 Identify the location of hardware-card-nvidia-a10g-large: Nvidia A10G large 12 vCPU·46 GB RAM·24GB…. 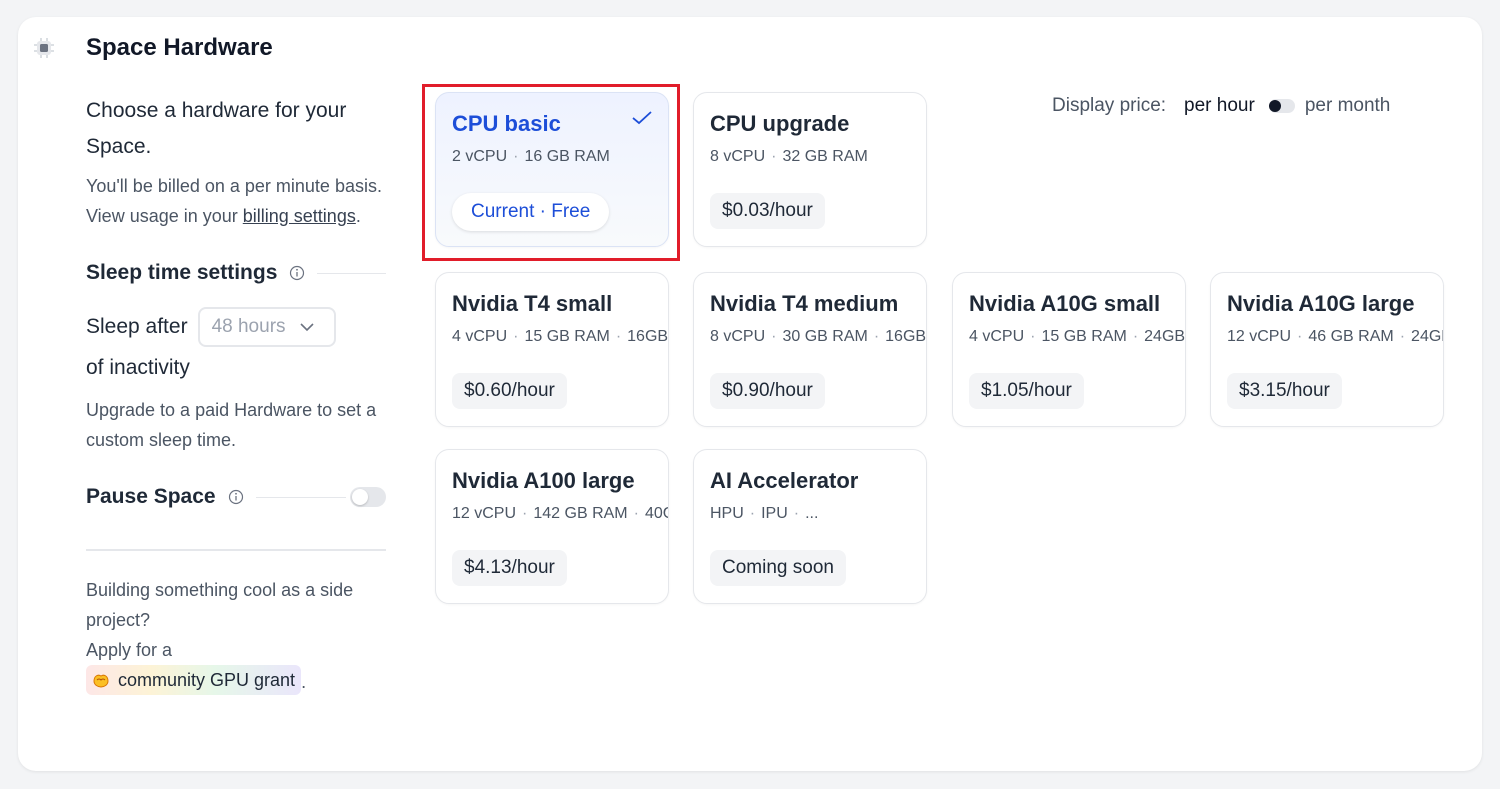
(1327, 349).